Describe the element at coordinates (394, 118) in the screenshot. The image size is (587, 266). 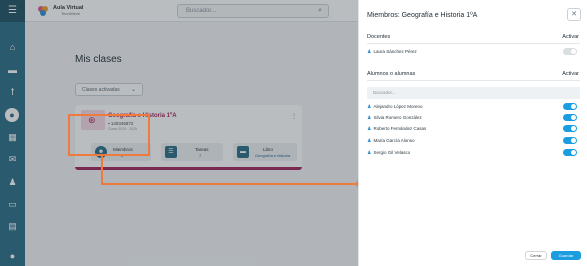
I see `student-row: ♟ Silvia Romero González` at that location.